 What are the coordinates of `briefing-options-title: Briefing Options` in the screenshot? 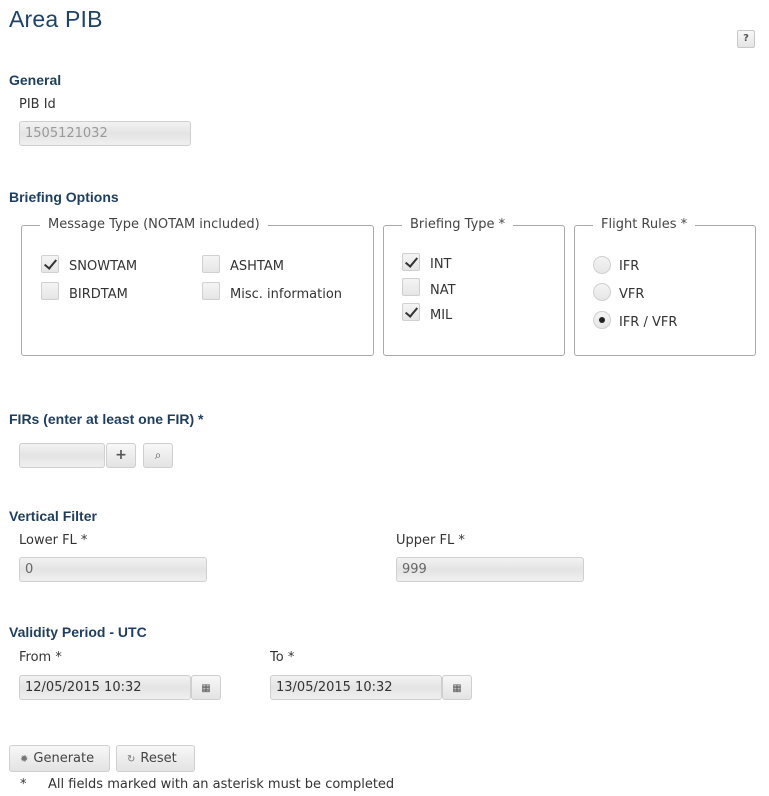 It's located at (64, 197).